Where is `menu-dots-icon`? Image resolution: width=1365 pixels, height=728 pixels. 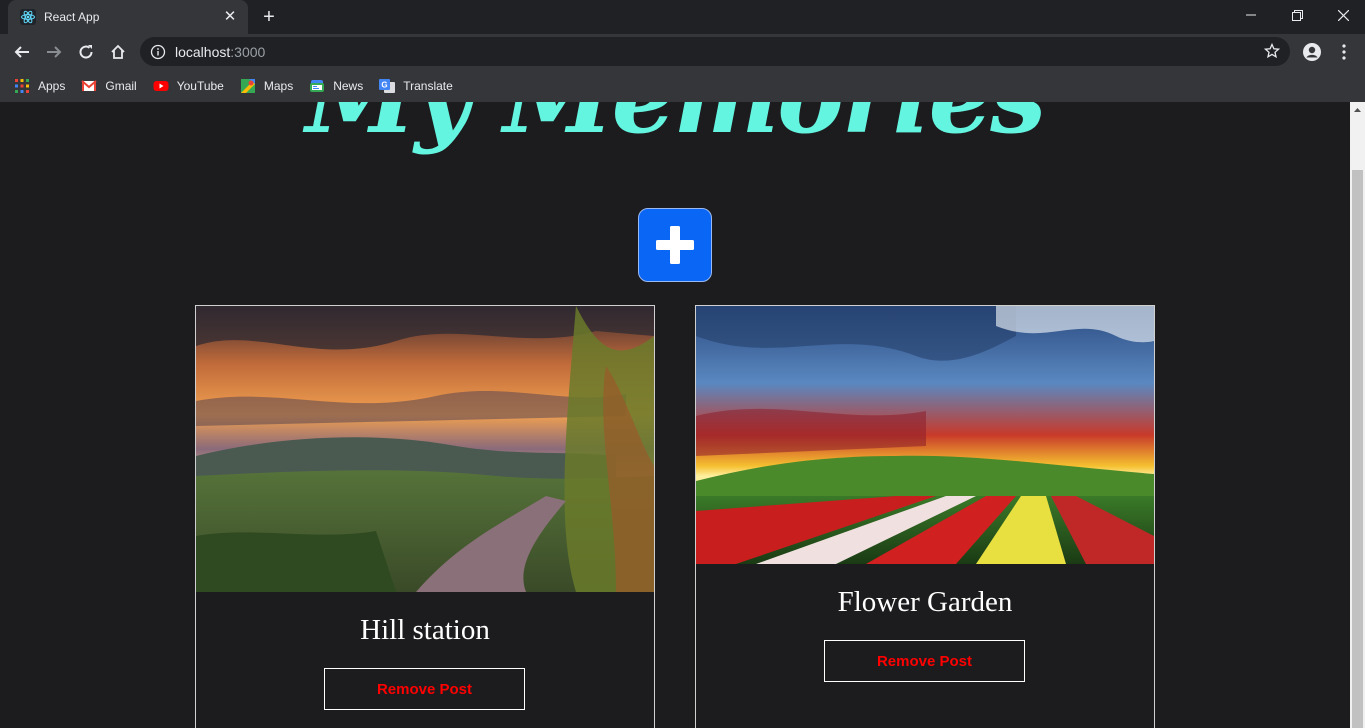 menu-dots-icon is located at coordinates (1344, 52).